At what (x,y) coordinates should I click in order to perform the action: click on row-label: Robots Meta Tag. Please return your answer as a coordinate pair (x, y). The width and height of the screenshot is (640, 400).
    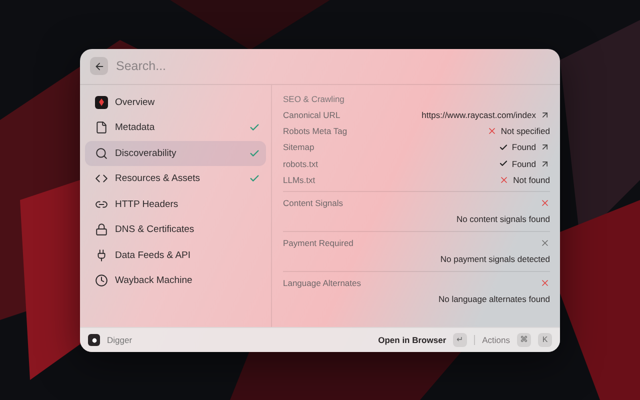
    Looking at the image, I should click on (315, 131).